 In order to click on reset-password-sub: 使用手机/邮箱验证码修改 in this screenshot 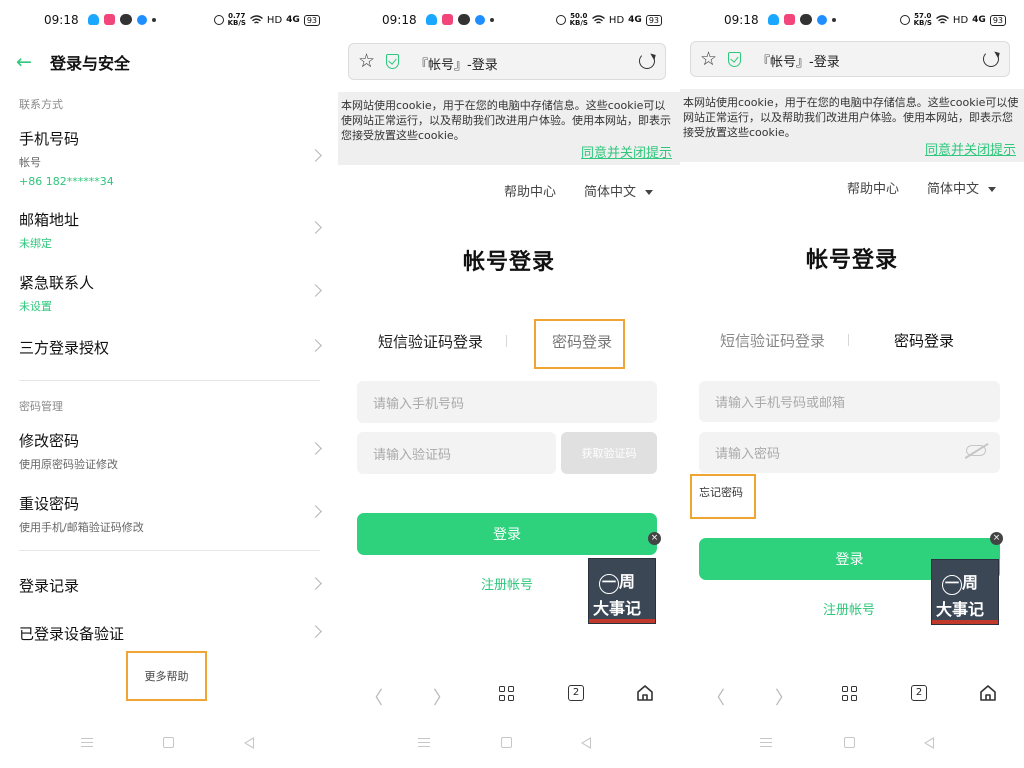, I will do `click(81, 527)`.